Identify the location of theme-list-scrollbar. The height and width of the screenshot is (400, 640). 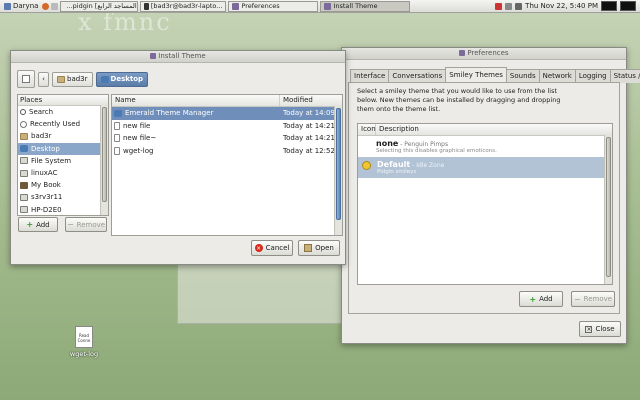
(608, 209).